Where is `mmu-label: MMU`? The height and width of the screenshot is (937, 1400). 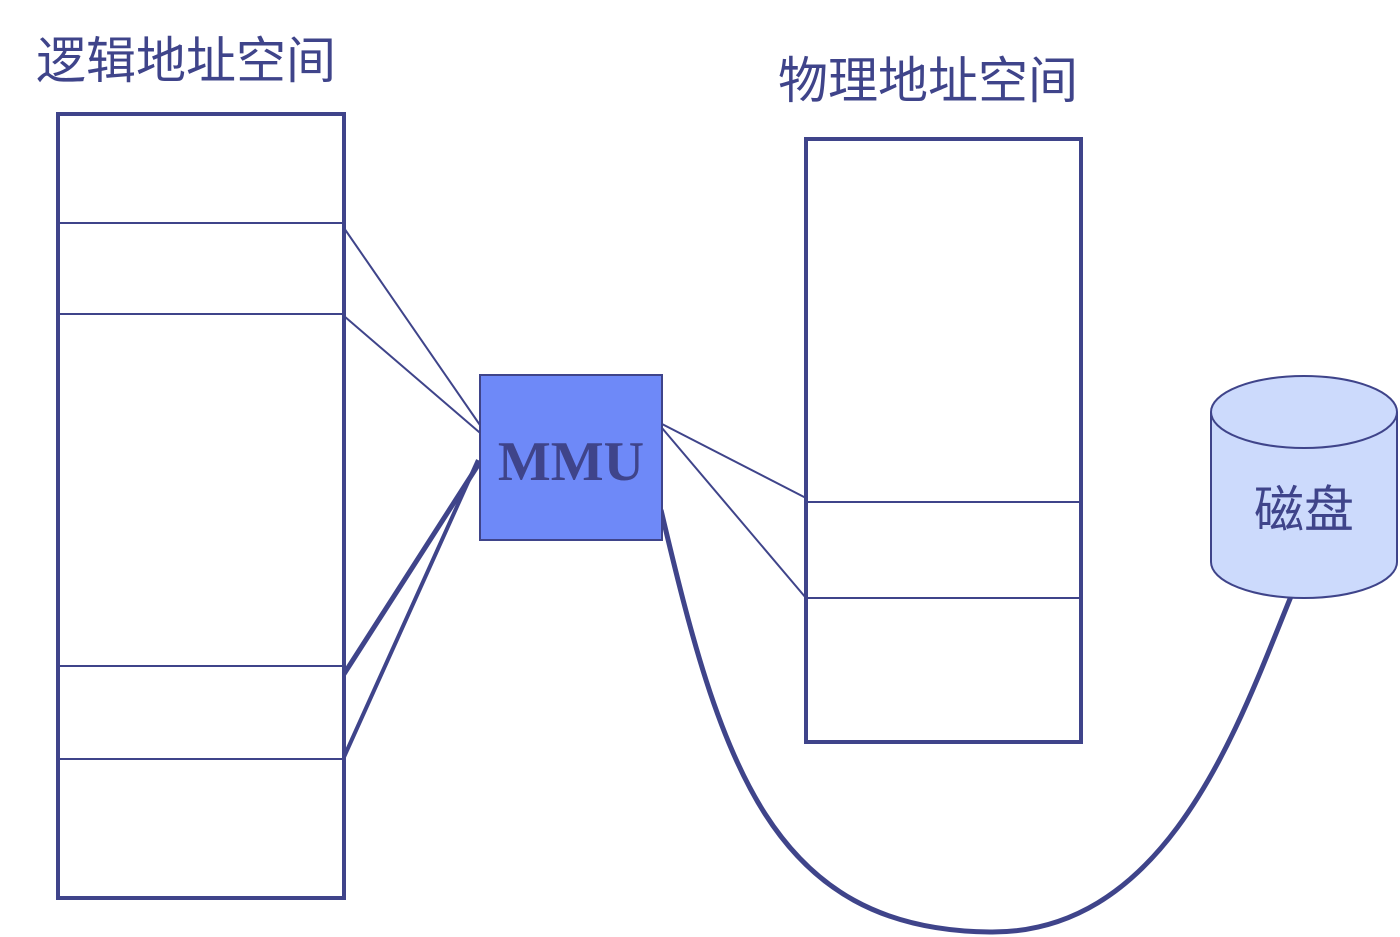
mmu-label: MMU is located at coordinates (571, 462).